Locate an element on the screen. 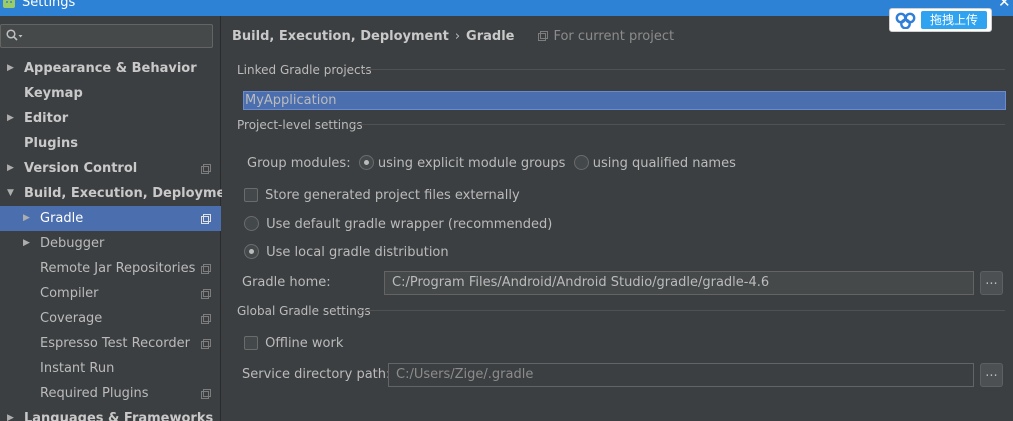 Image resolution: width=1013 pixels, height=421 pixels. sidebar-item-espresso-test-recorder: Espresso Test Recorder is located at coordinates (110, 343).